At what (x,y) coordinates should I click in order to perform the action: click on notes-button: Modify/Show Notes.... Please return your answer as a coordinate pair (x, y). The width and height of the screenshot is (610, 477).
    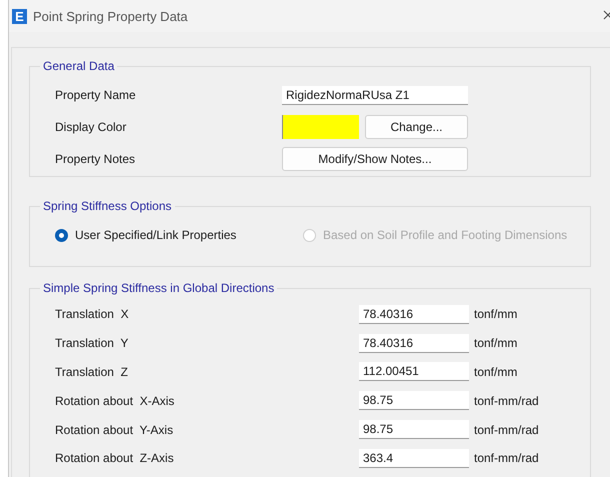
    Looking at the image, I should click on (375, 159).